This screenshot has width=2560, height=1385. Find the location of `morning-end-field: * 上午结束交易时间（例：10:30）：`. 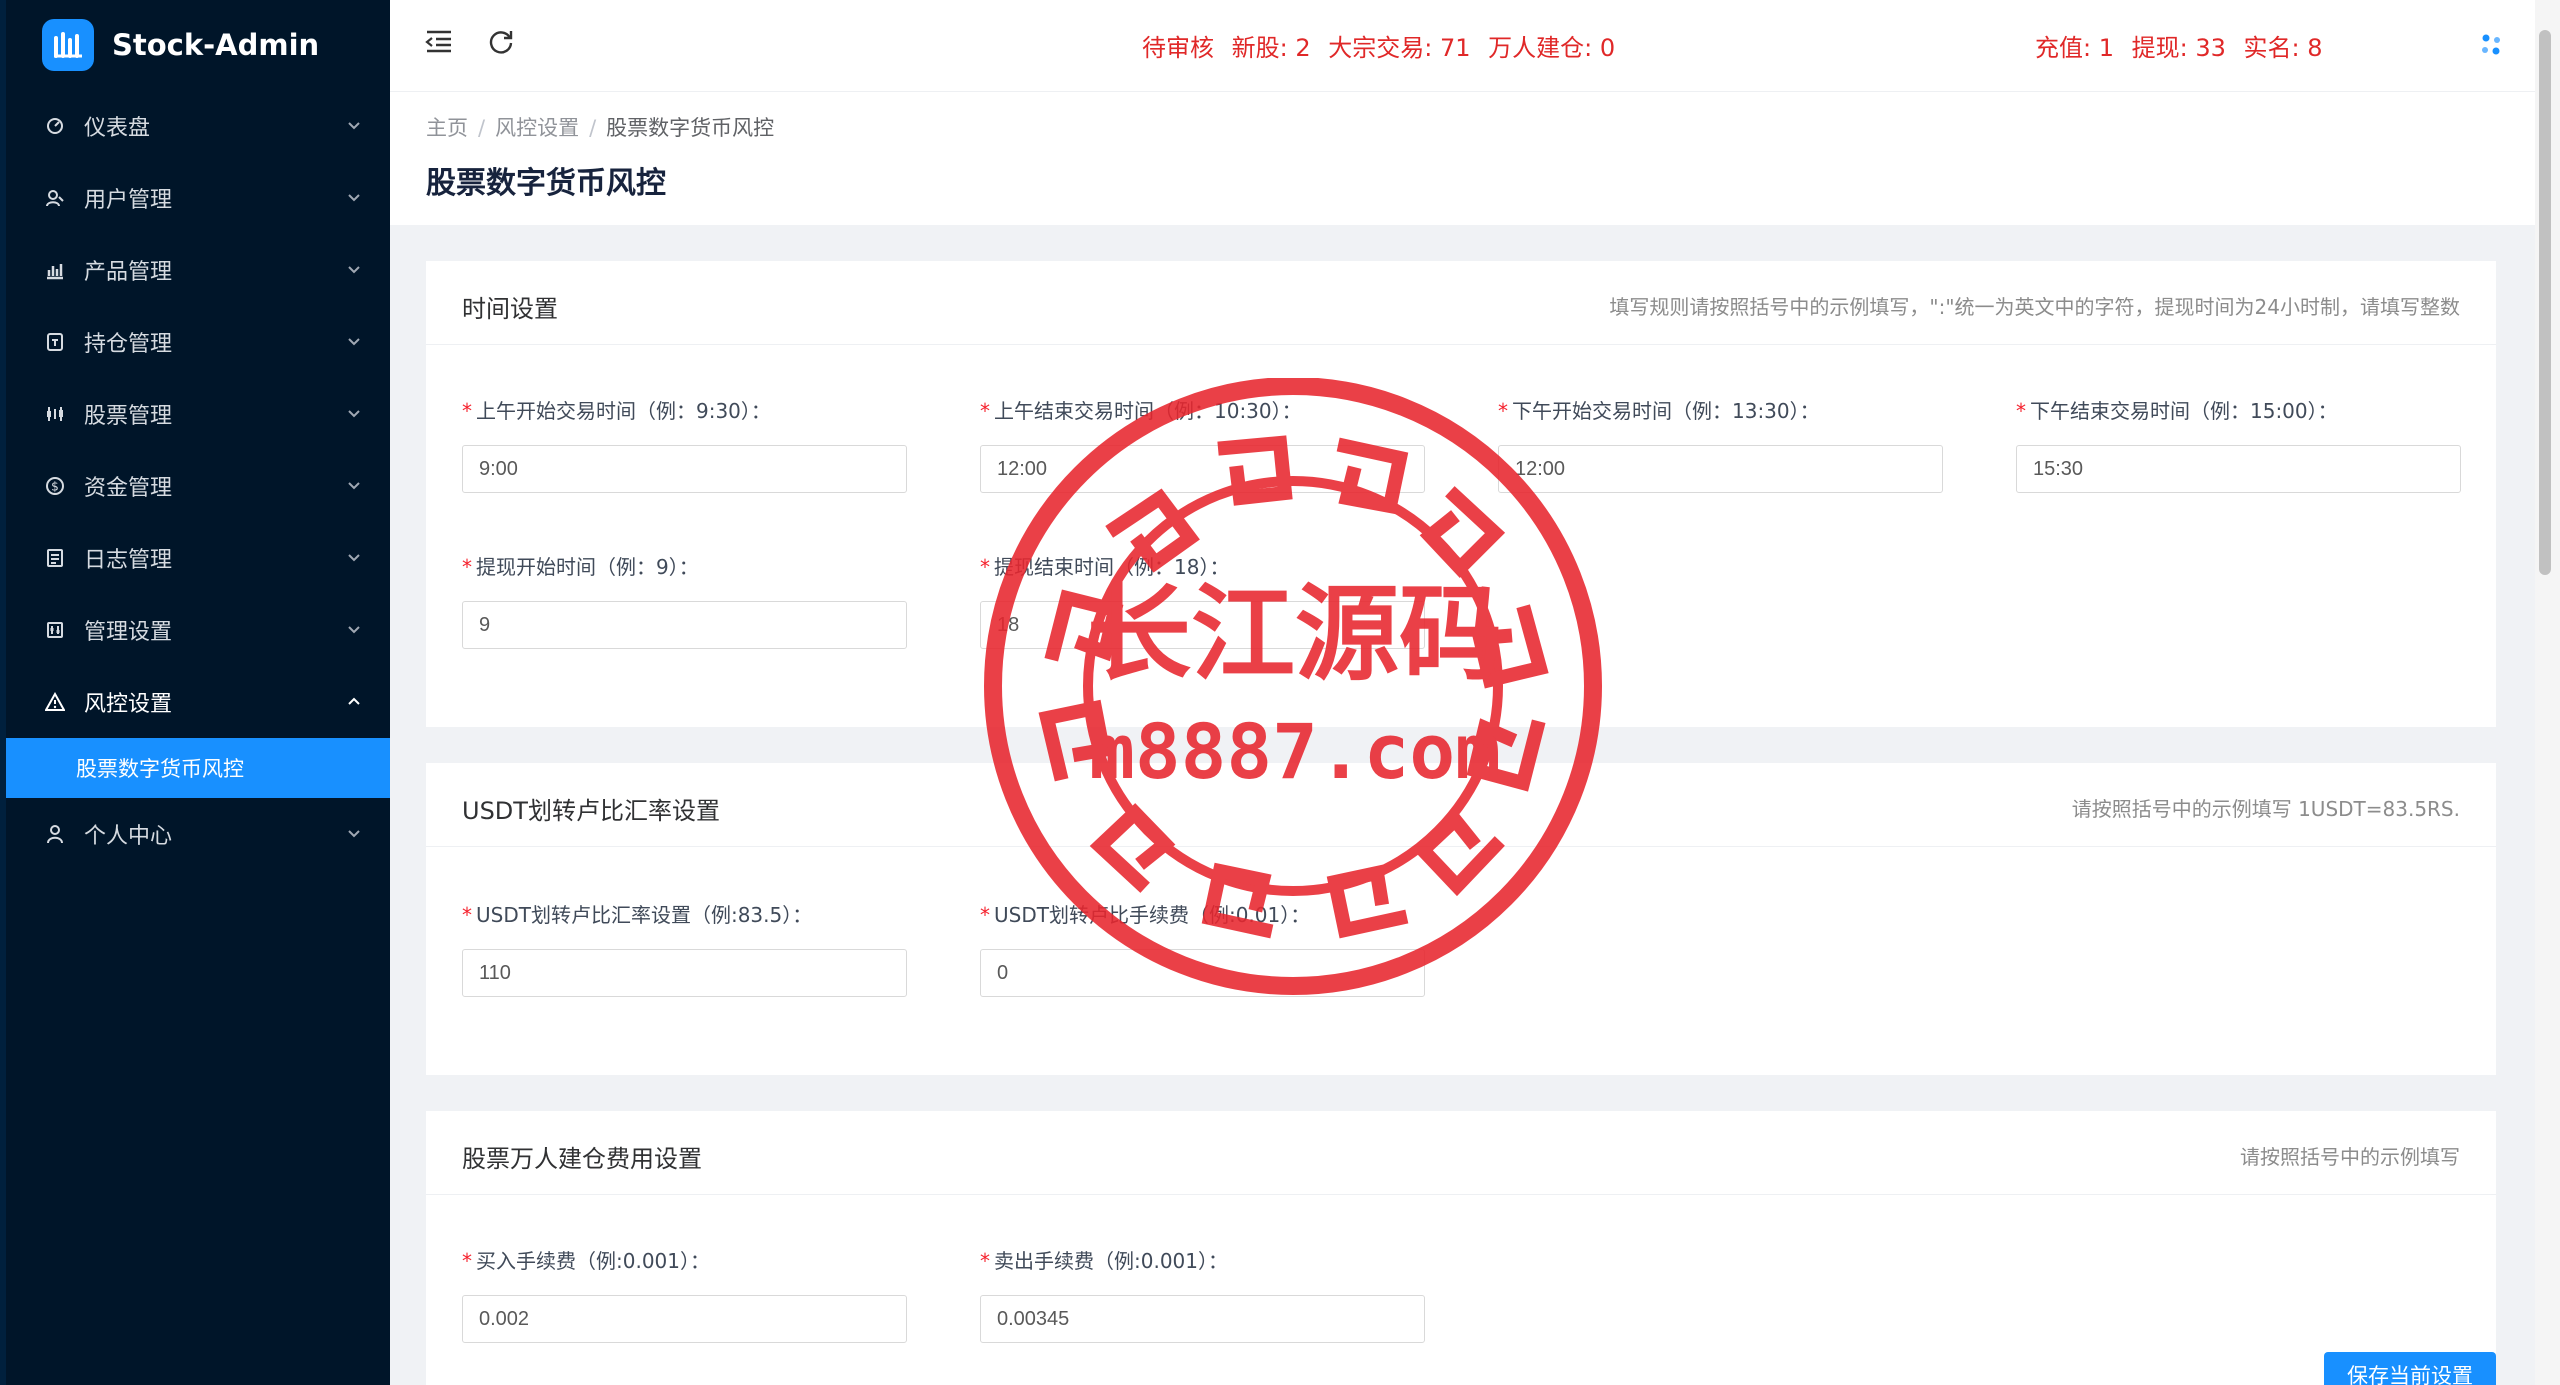

morning-end-field: * 上午结束交易时间（例：10:30）： is located at coordinates (1202, 444).